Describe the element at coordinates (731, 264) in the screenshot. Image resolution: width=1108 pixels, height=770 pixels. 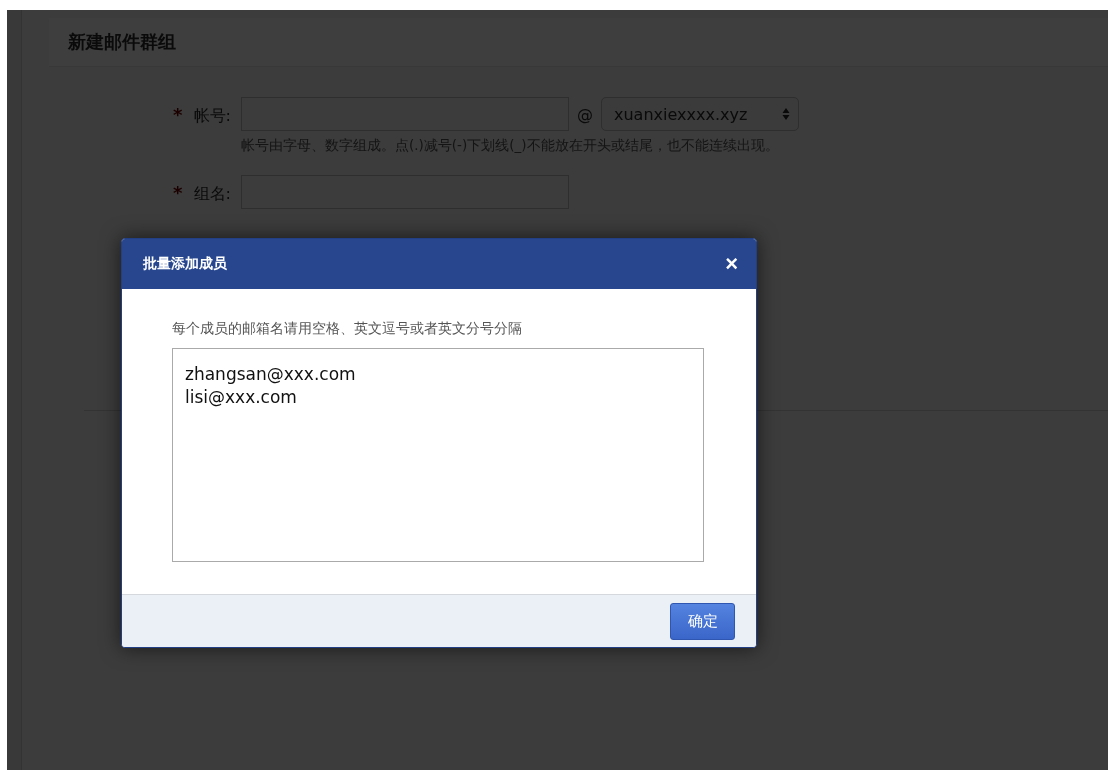
I see `close-button: ×` at that location.